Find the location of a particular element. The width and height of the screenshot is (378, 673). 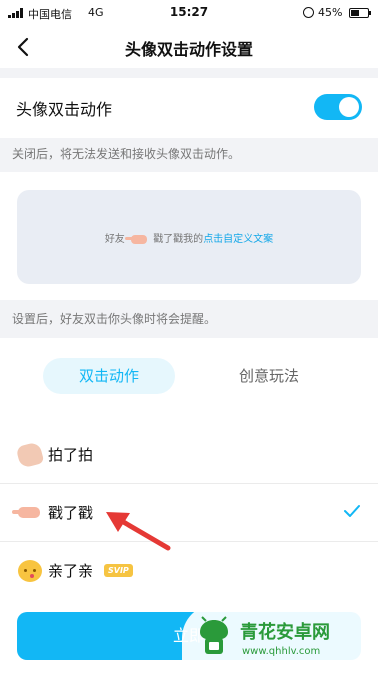

setting-hint: 设置后，好友双击你头像时将会提醒。 is located at coordinates (114, 319).